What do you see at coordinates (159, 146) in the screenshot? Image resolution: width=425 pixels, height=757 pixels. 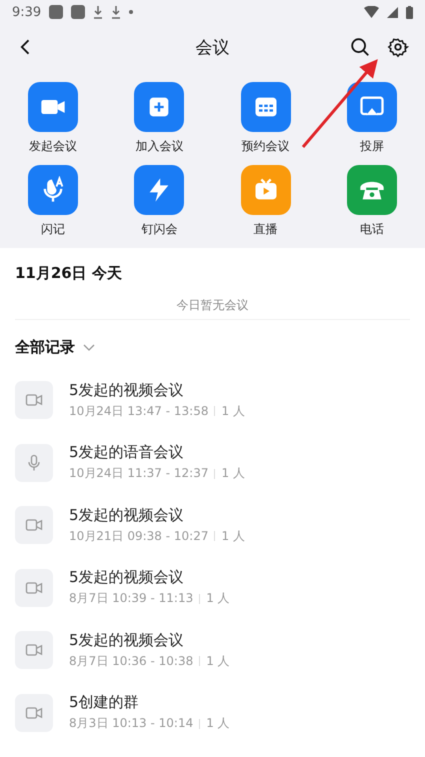 I see `shortcut-label: 加入会议` at bounding box center [159, 146].